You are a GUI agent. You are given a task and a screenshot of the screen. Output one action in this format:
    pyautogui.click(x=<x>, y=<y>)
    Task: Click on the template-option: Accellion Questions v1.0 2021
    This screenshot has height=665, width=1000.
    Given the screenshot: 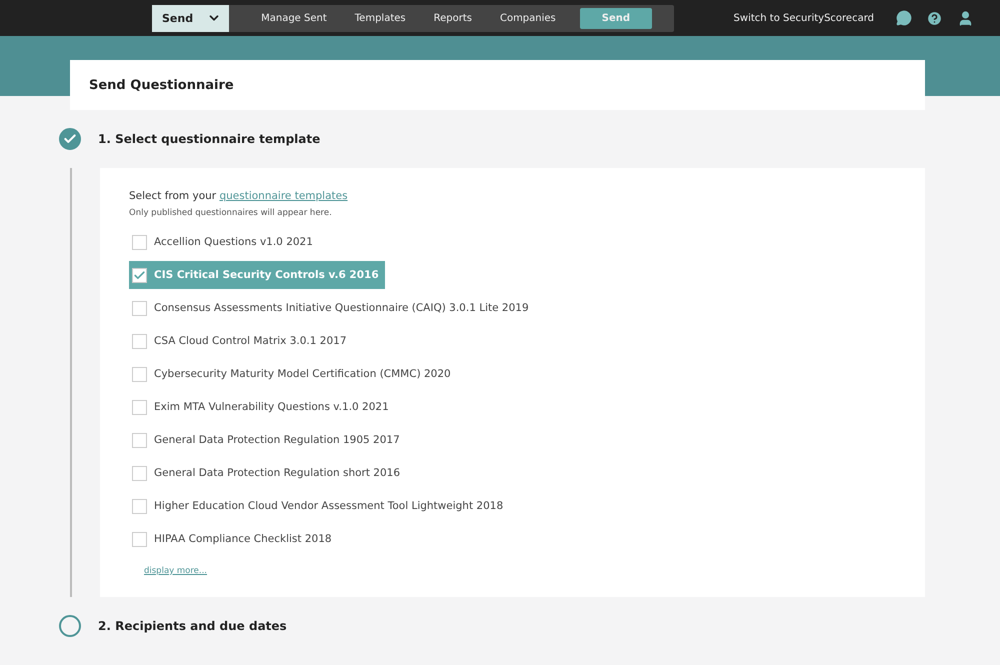 What is the action you would take?
    pyautogui.click(x=513, y=242)
    